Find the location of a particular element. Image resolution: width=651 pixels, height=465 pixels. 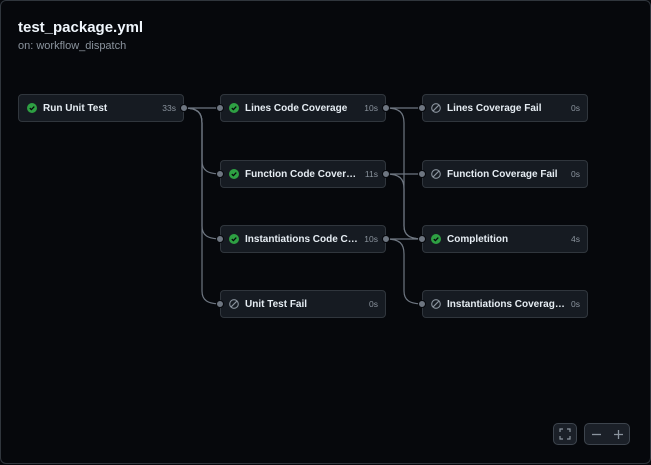

plus-icon is located at coordinates (618, 434).